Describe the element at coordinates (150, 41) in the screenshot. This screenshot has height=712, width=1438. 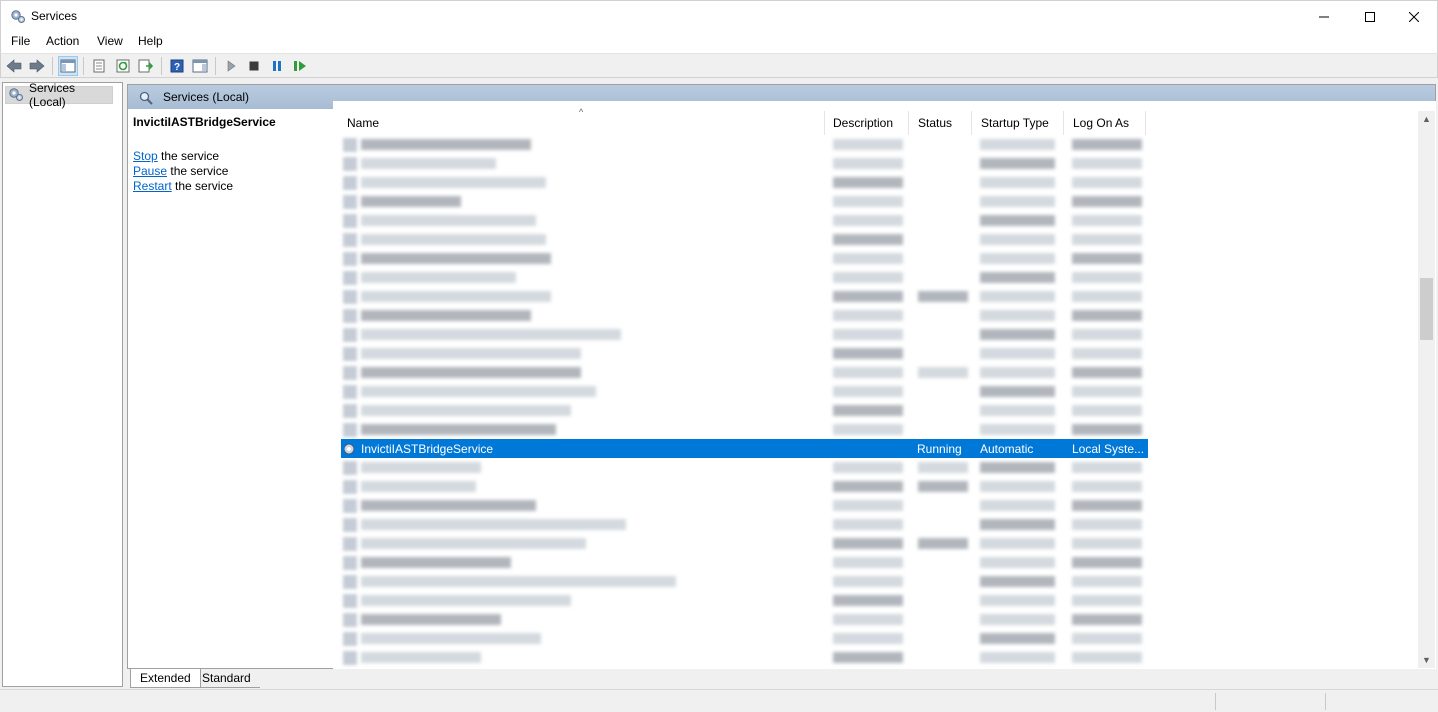
I see `menu-help: Help` at that location.